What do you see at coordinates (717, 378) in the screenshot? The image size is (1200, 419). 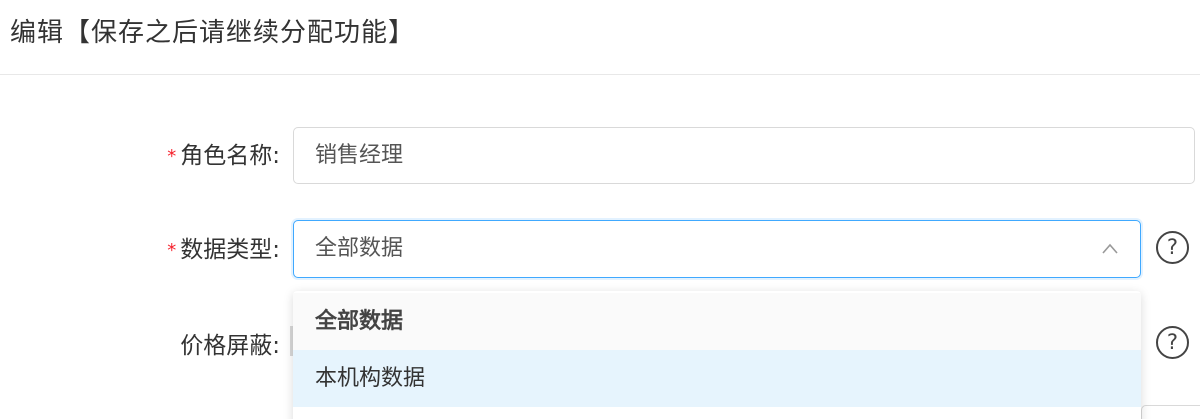 I see `dropdown-option-org-data: 本机构数据` at bounding box center [717, 378].